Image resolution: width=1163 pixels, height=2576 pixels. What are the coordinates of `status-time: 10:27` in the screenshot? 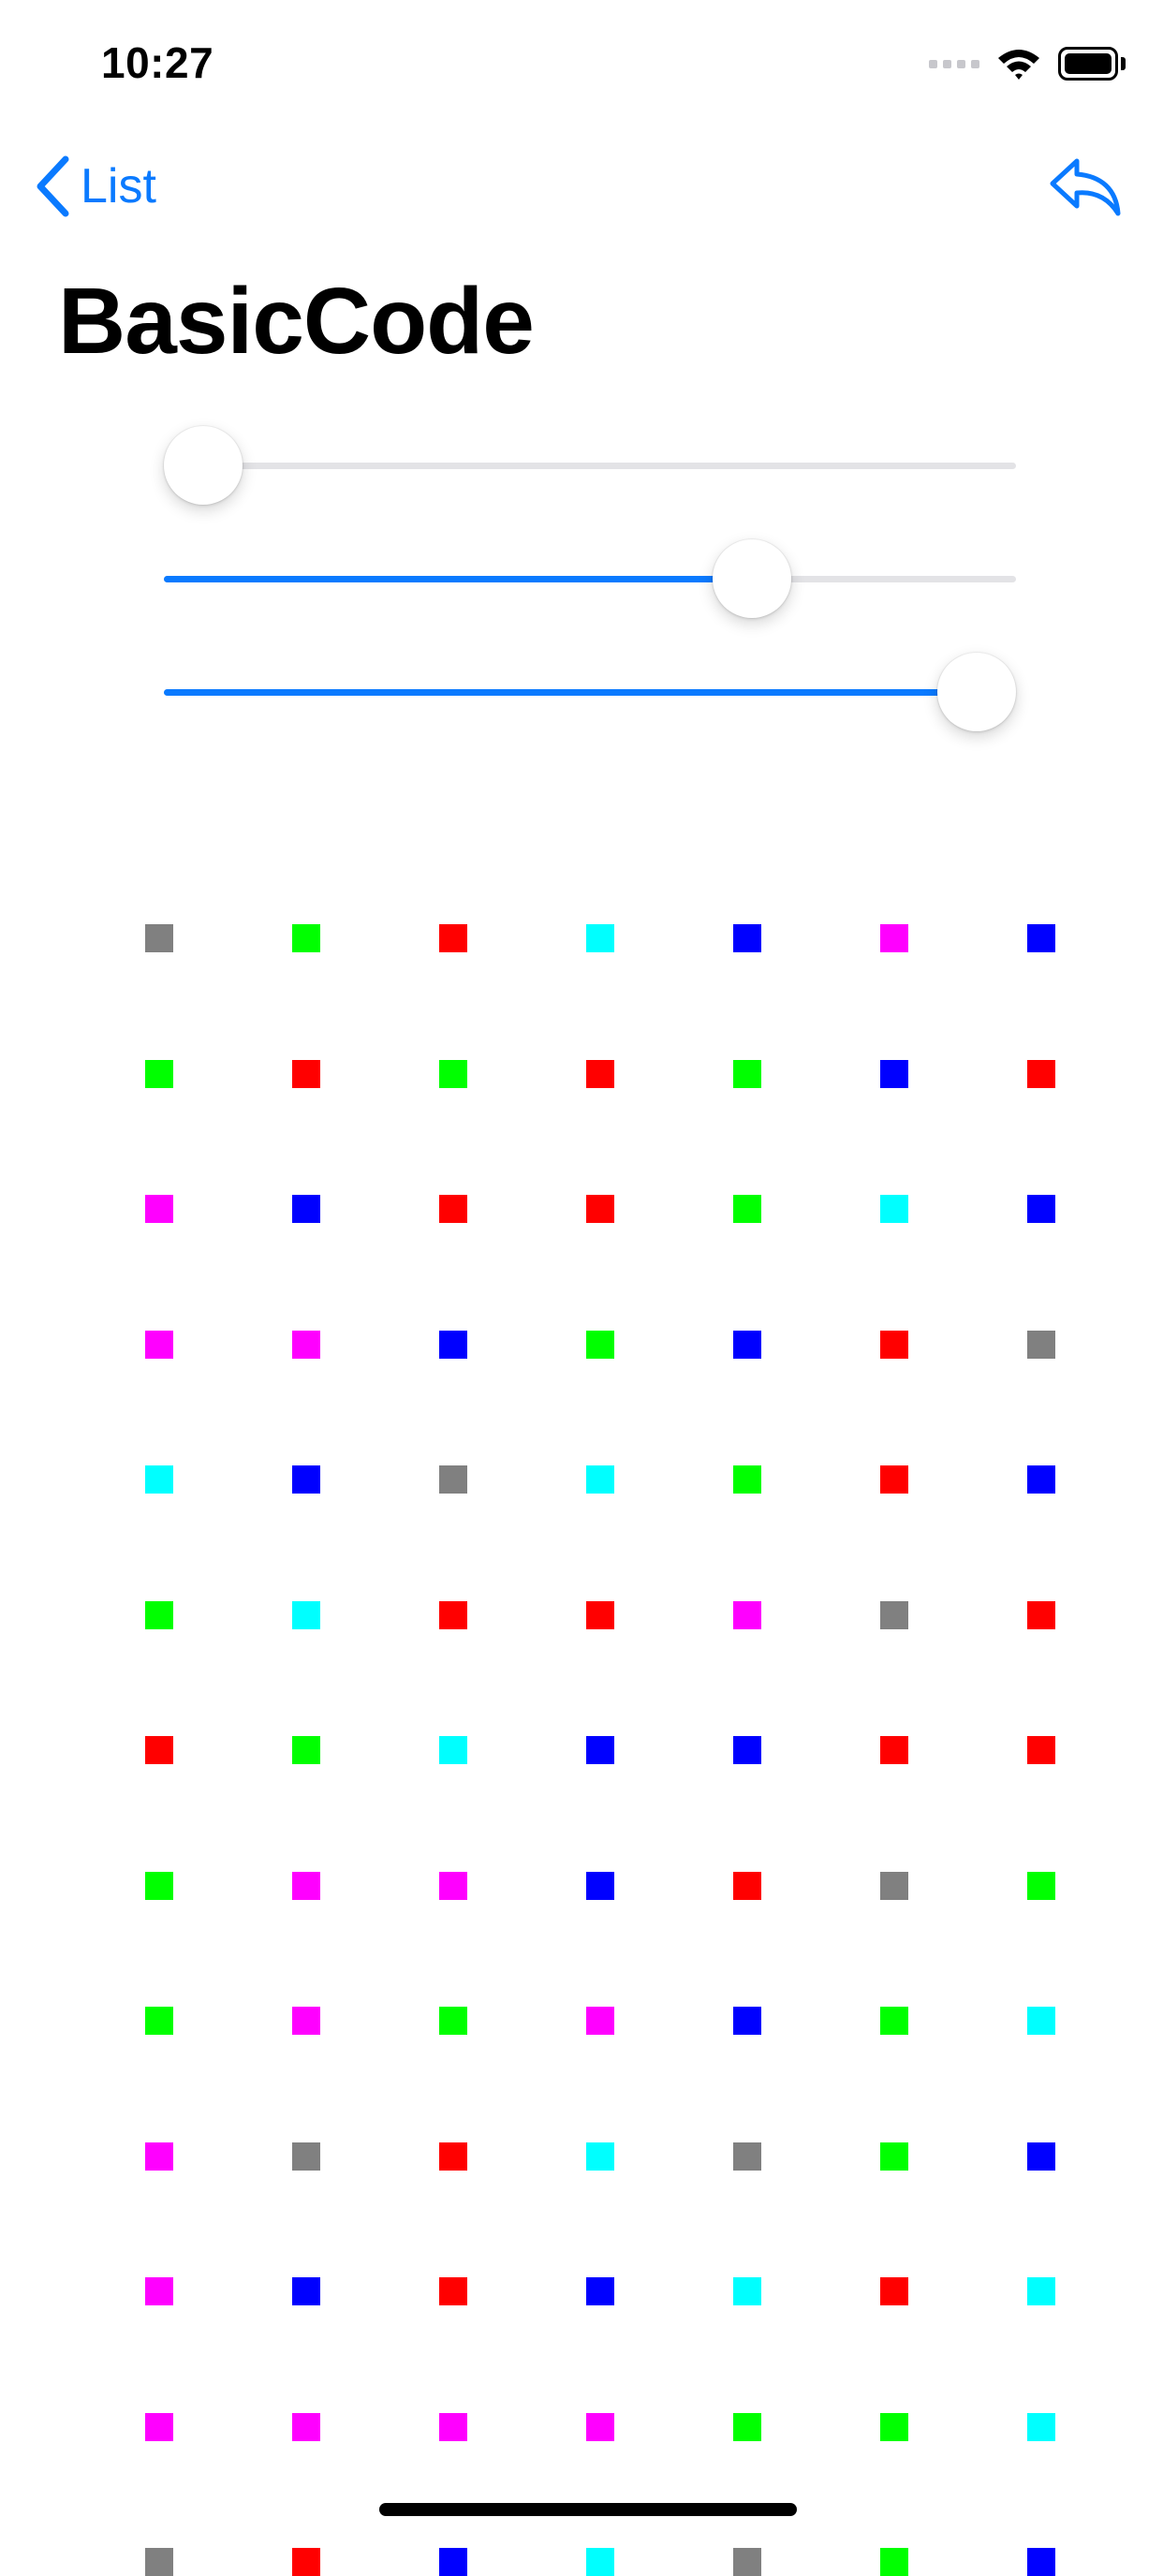 It's located at (157, 62).